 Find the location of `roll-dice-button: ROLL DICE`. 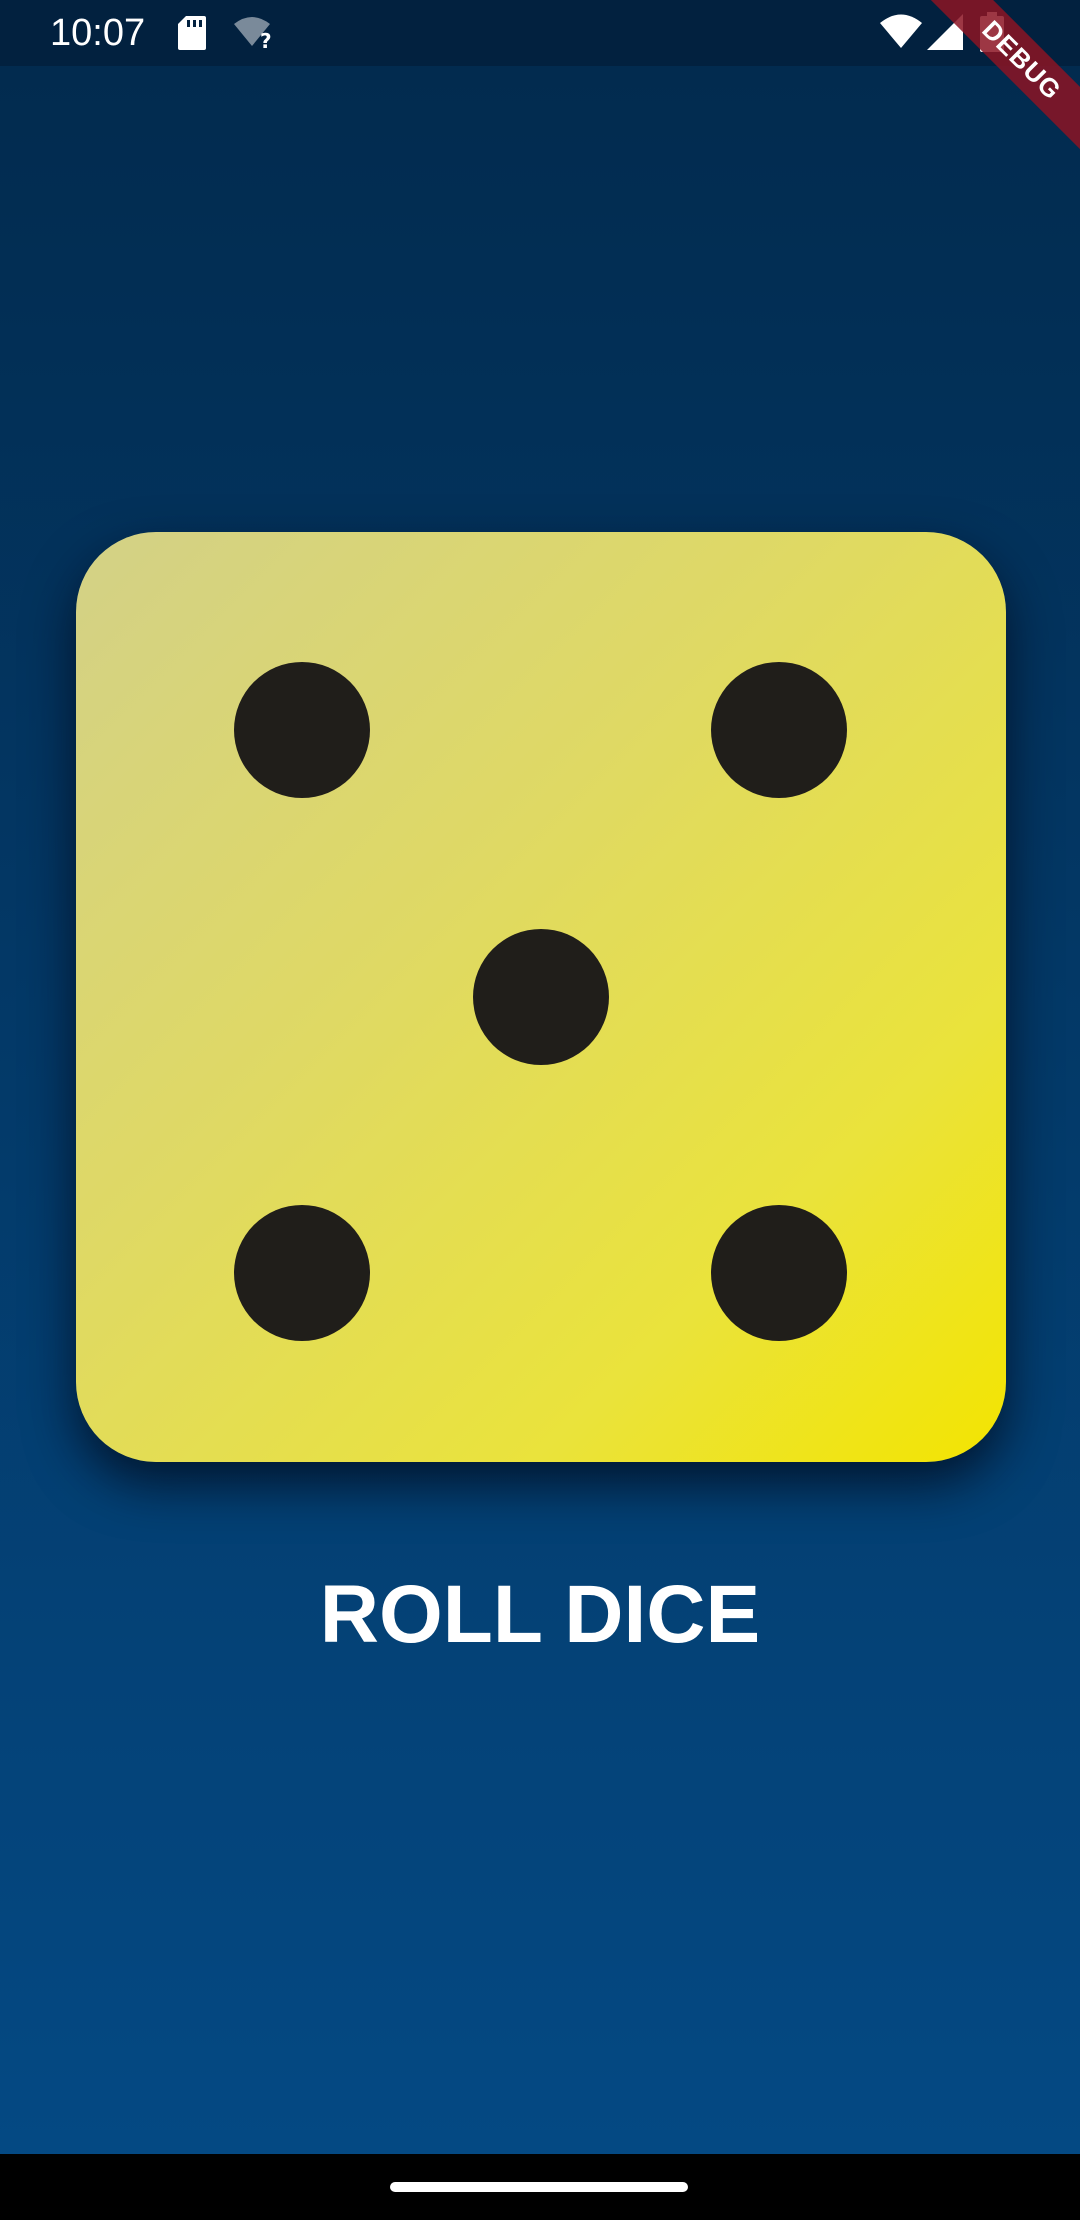

roll-dice-button: ROLL DICE is located at coordinates (540, 1615).